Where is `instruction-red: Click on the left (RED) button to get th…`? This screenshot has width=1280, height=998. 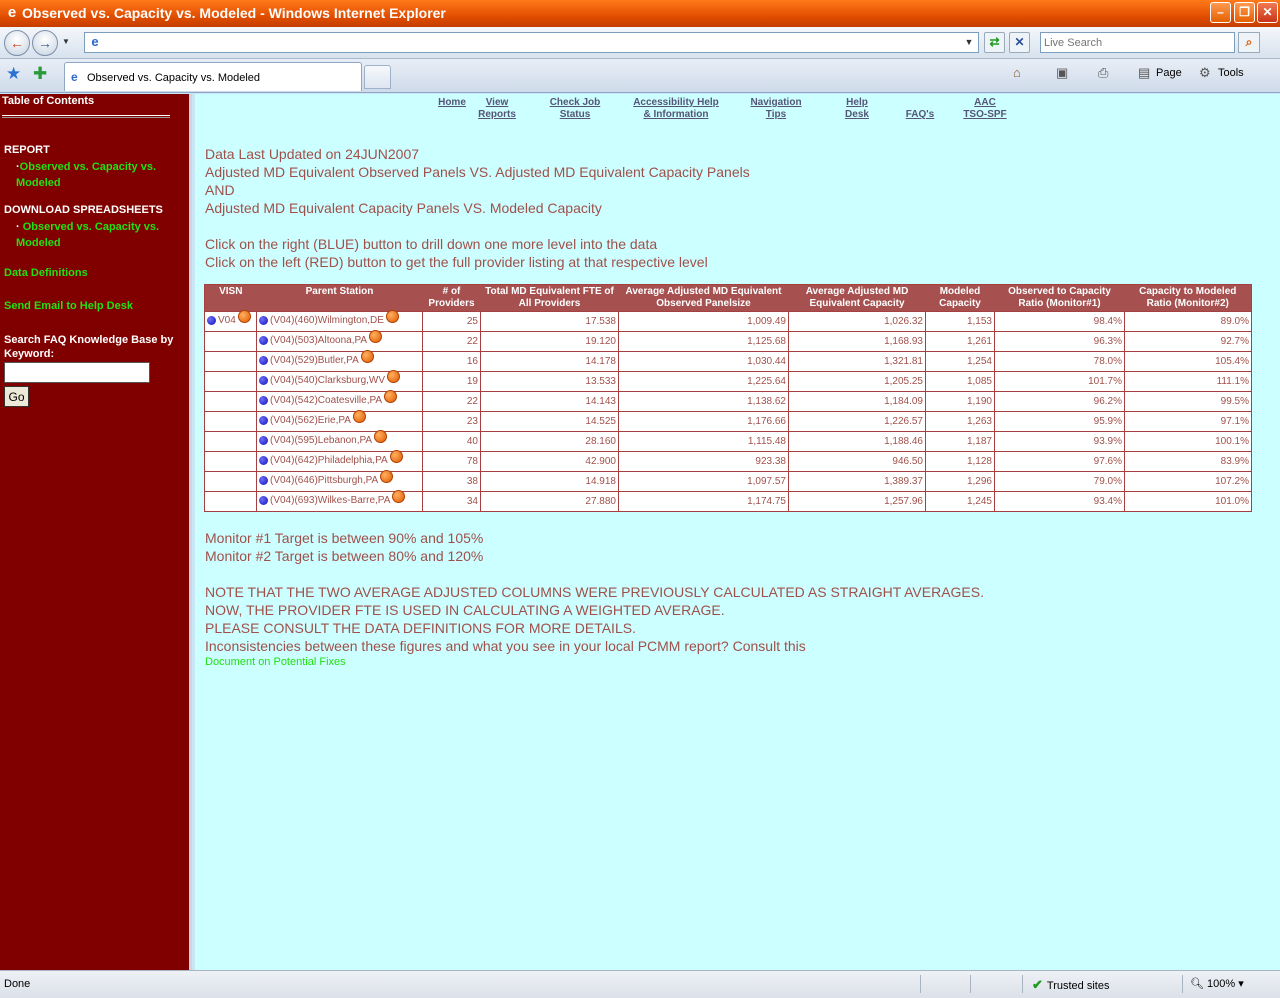
instruction-red: Click on the left (RED) button to get th… is located at coordinates (456, 262).